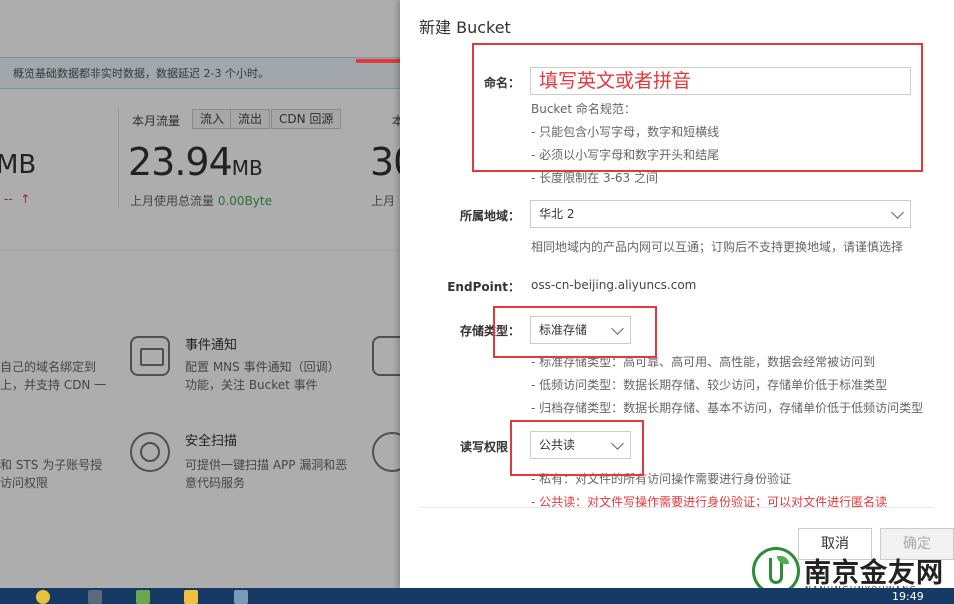 This screenshot has height=604, width=954. Describe the element at coordinates (489, 447) in the screenshot. I see `acl-label: 读写权限：` at that location.